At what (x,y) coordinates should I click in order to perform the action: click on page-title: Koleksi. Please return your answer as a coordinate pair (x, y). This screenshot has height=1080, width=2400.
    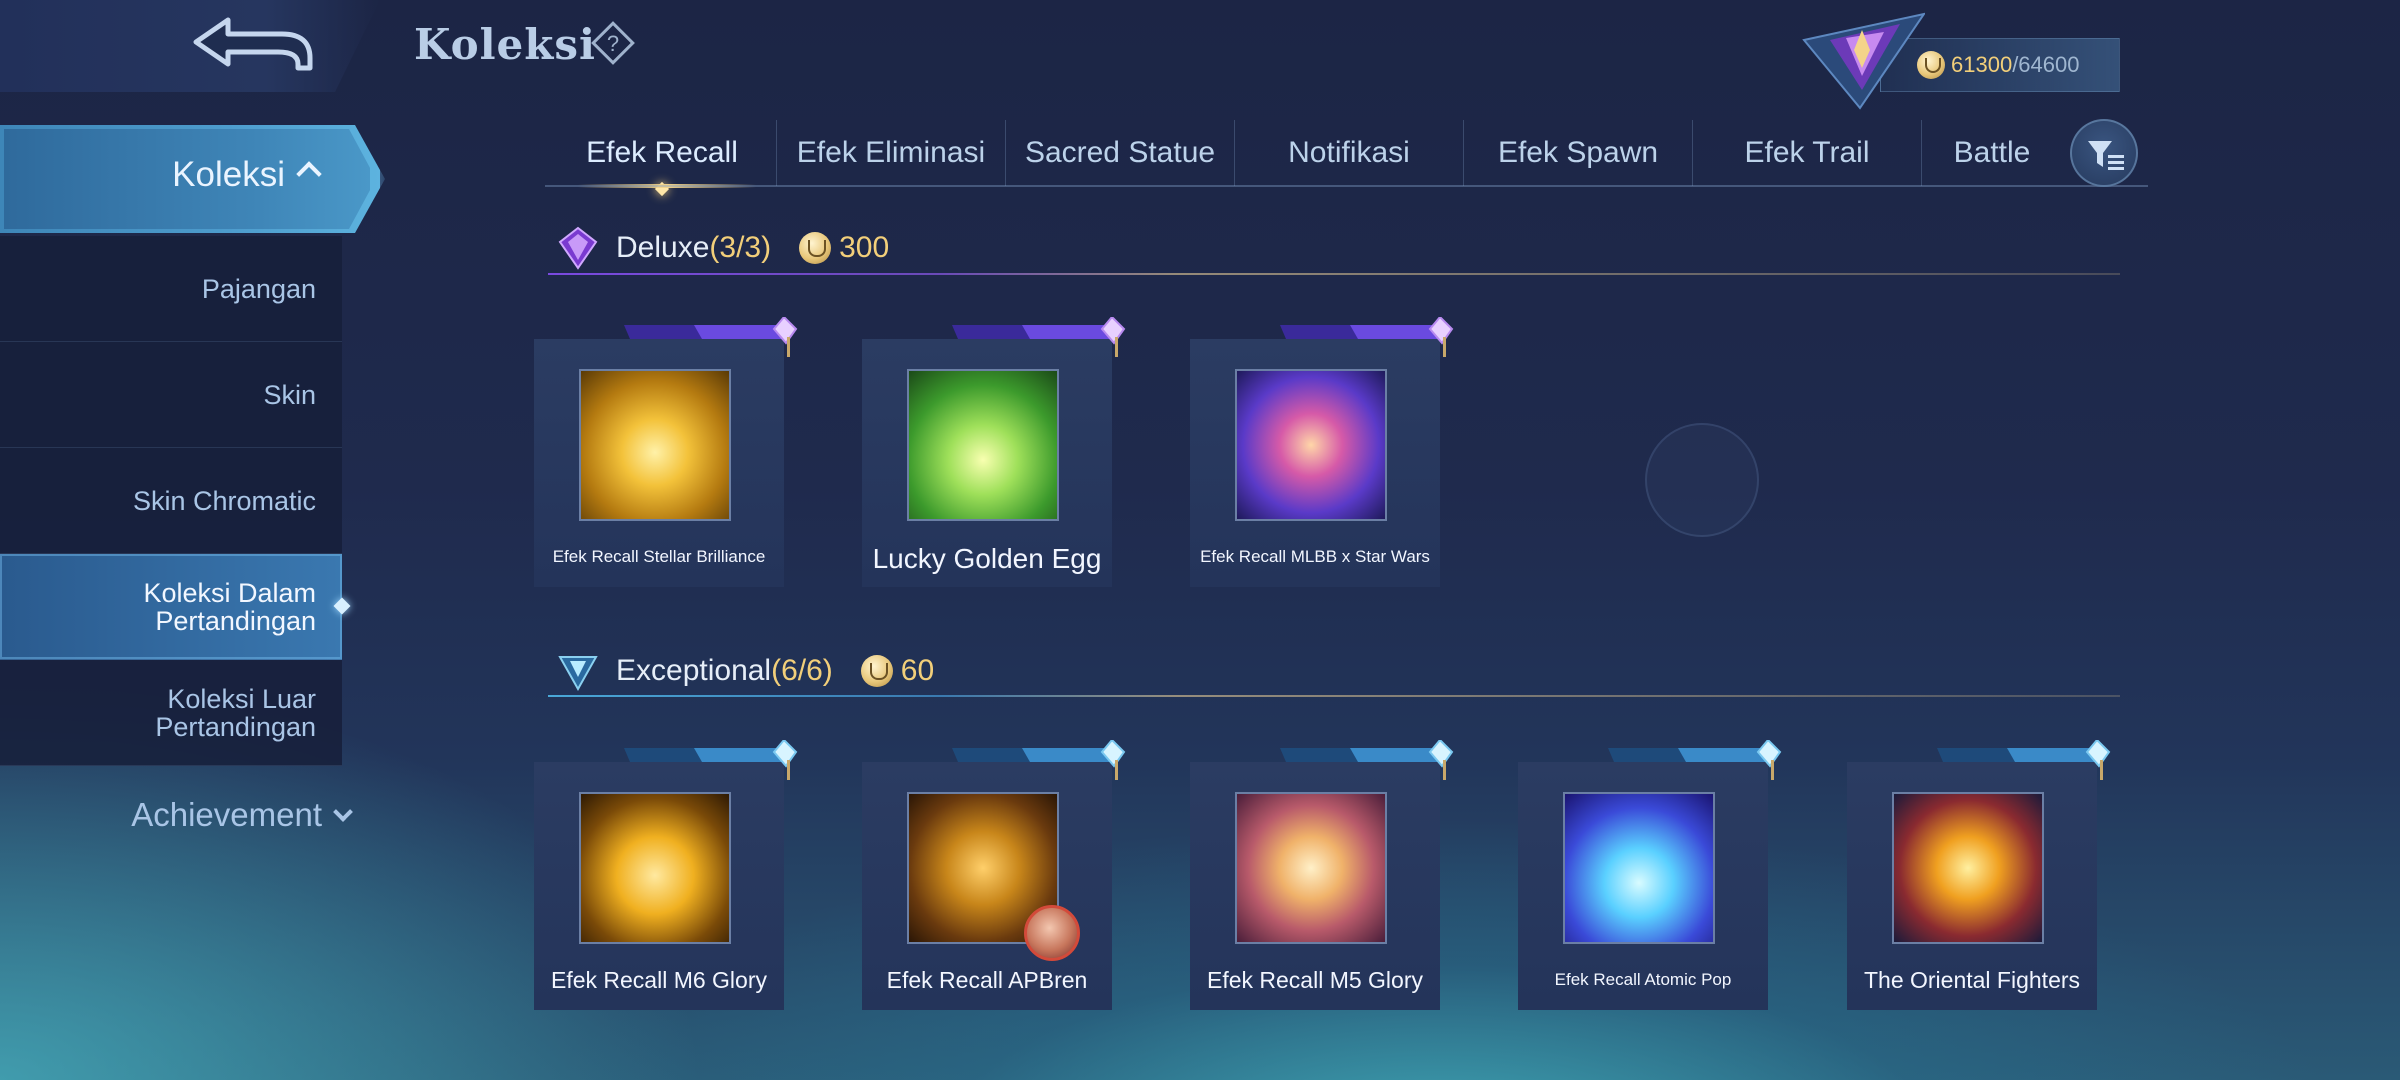
    Looking at the image, I should click on (505, 44).